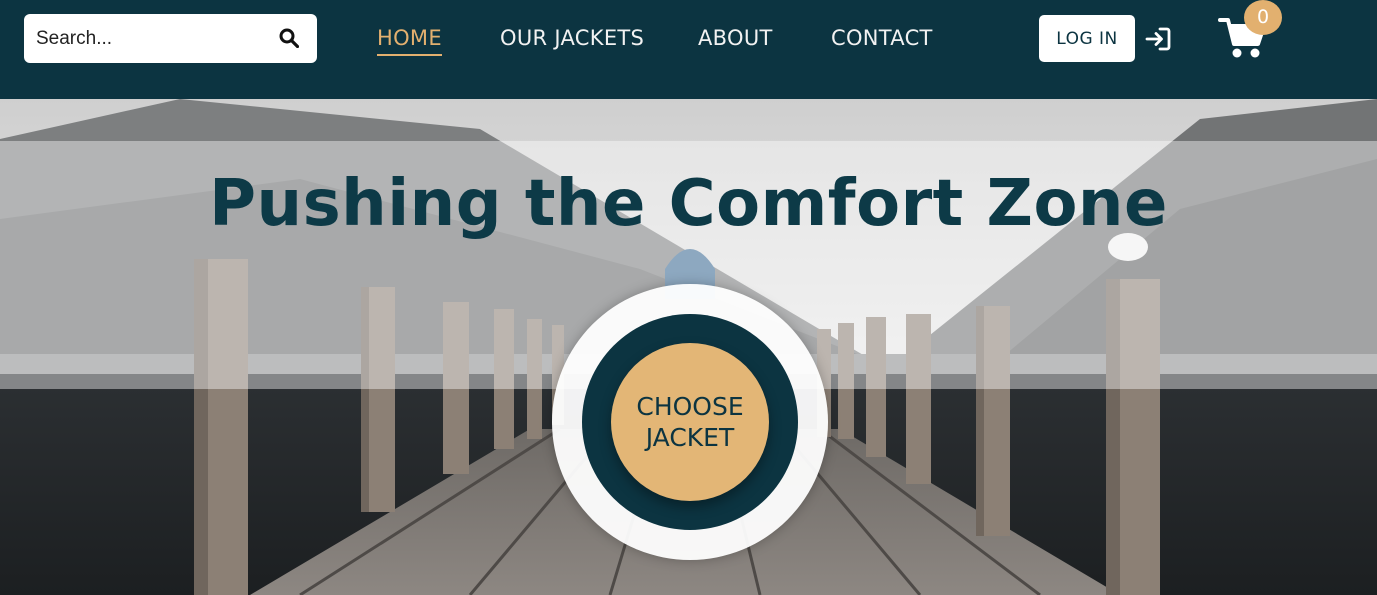  I want to click on search-box, so click(170, 38).